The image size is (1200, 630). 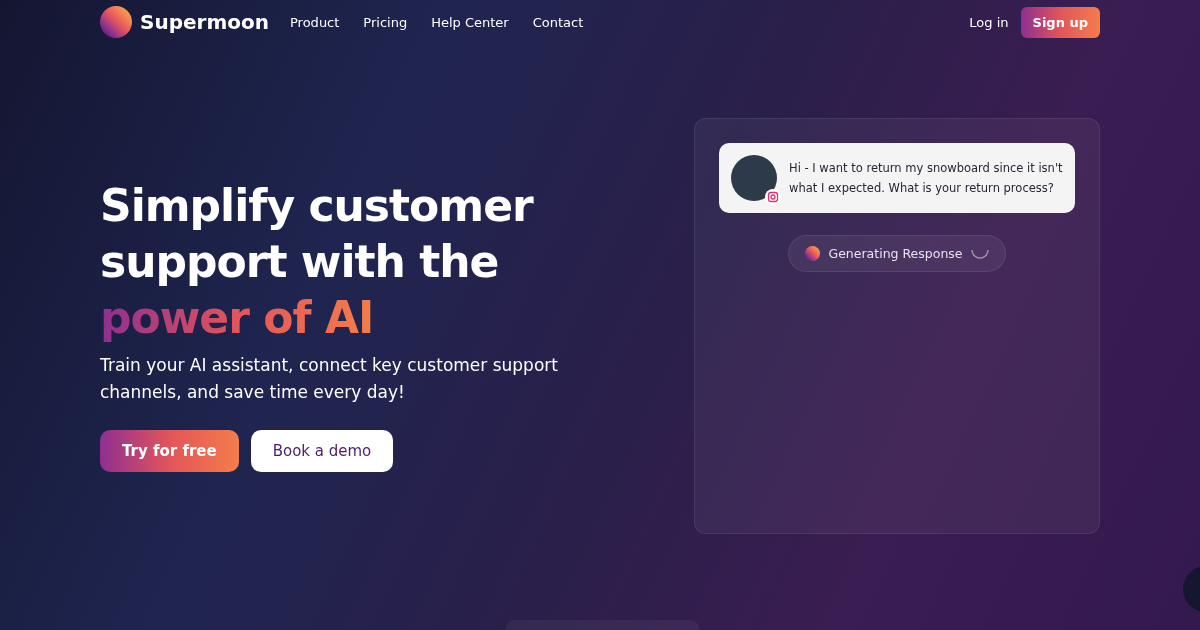 What do you see at coordinates (322, 451) in the screenshot?
I see `book-demo-button: Book a demo` at bounding box center [322, 451].